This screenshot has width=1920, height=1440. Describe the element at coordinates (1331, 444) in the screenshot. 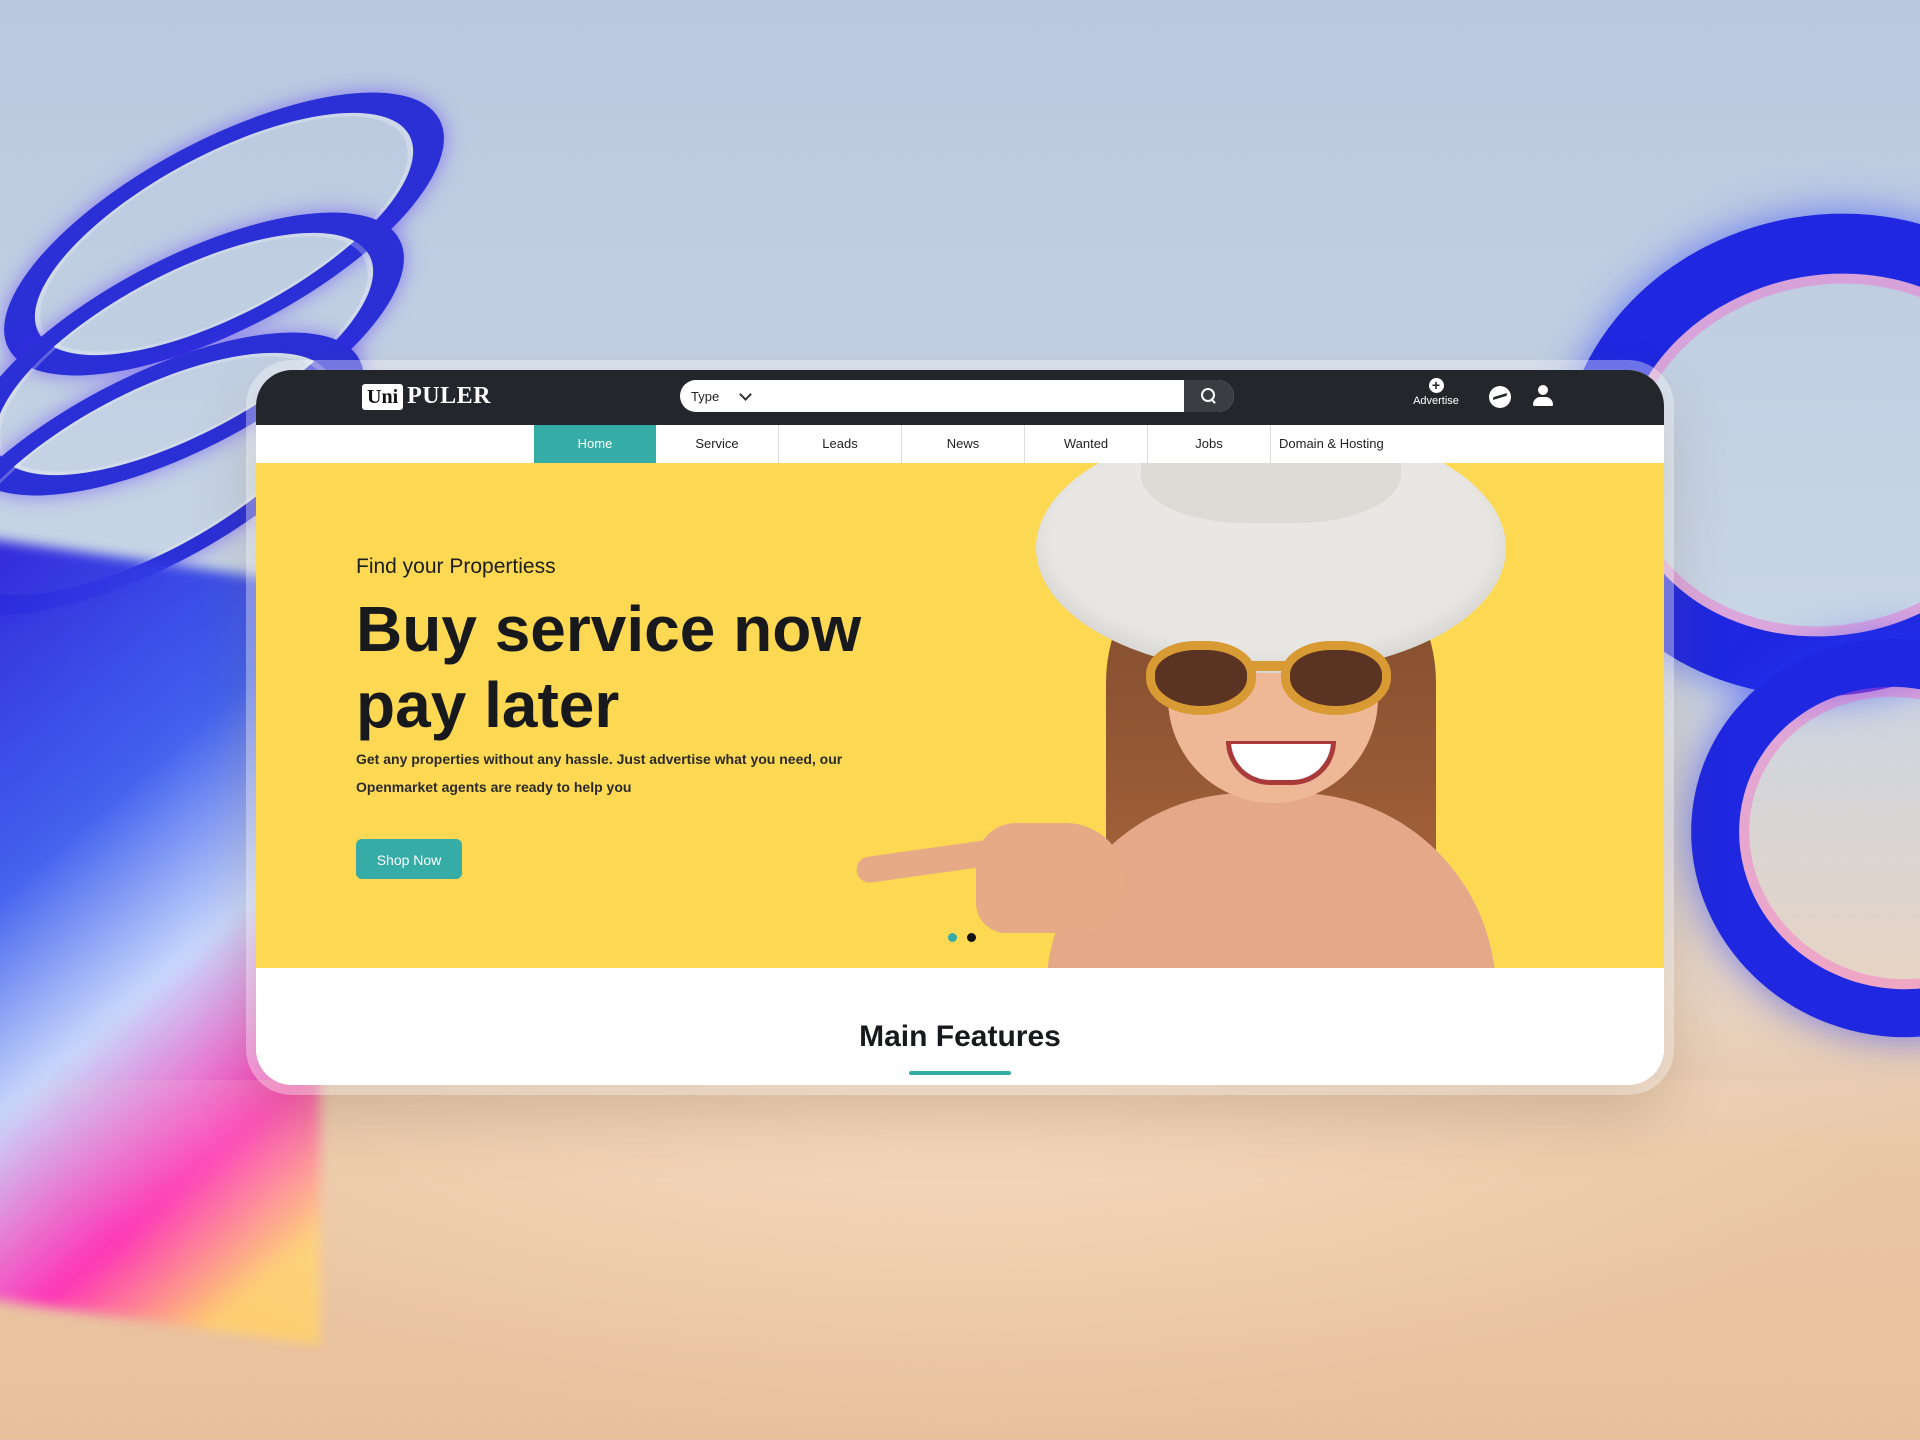

I see `nav-item-domain-hosting: Domain & Hosting` at that location.